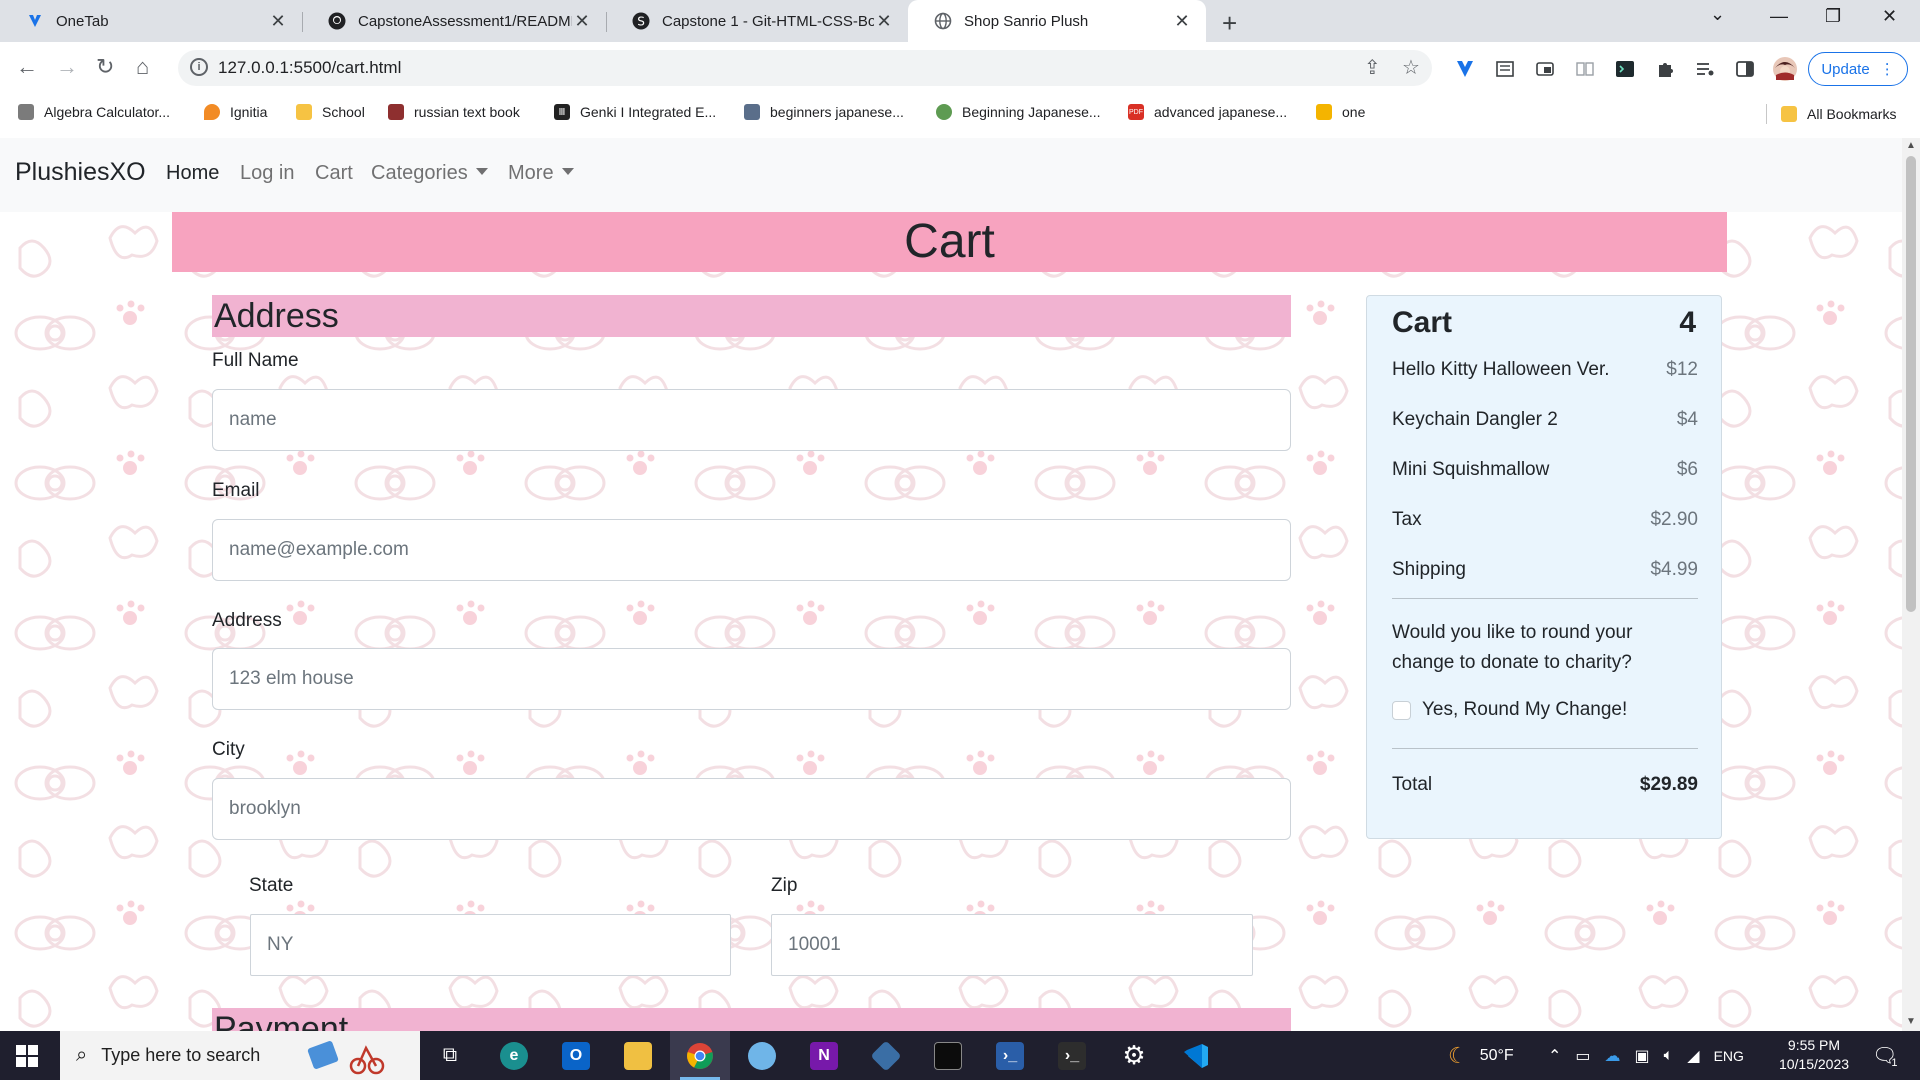  Describe the element at coordinates (576, 1055) in the screenshot. I see `outlook-icon: O` at that location.